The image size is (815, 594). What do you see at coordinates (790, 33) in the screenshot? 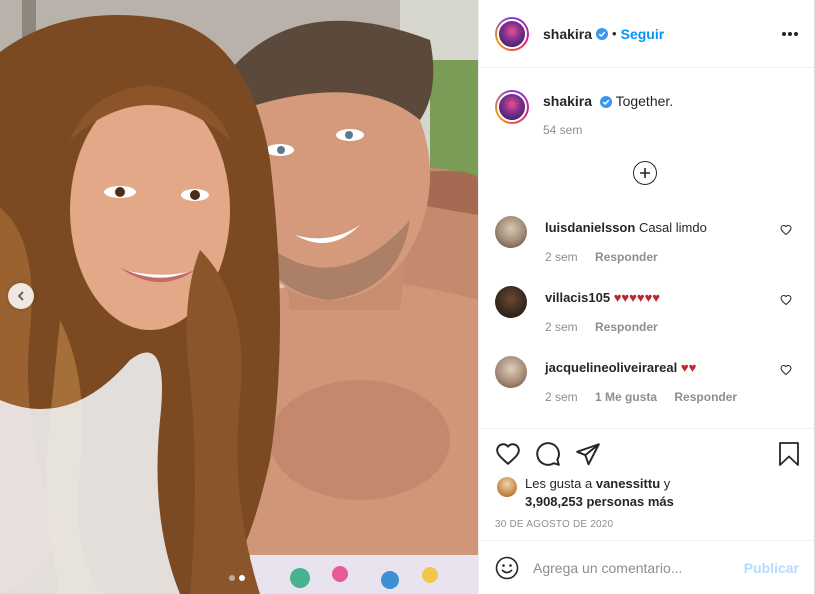
I see `more-options-icon` at bounding box center [790, 33].